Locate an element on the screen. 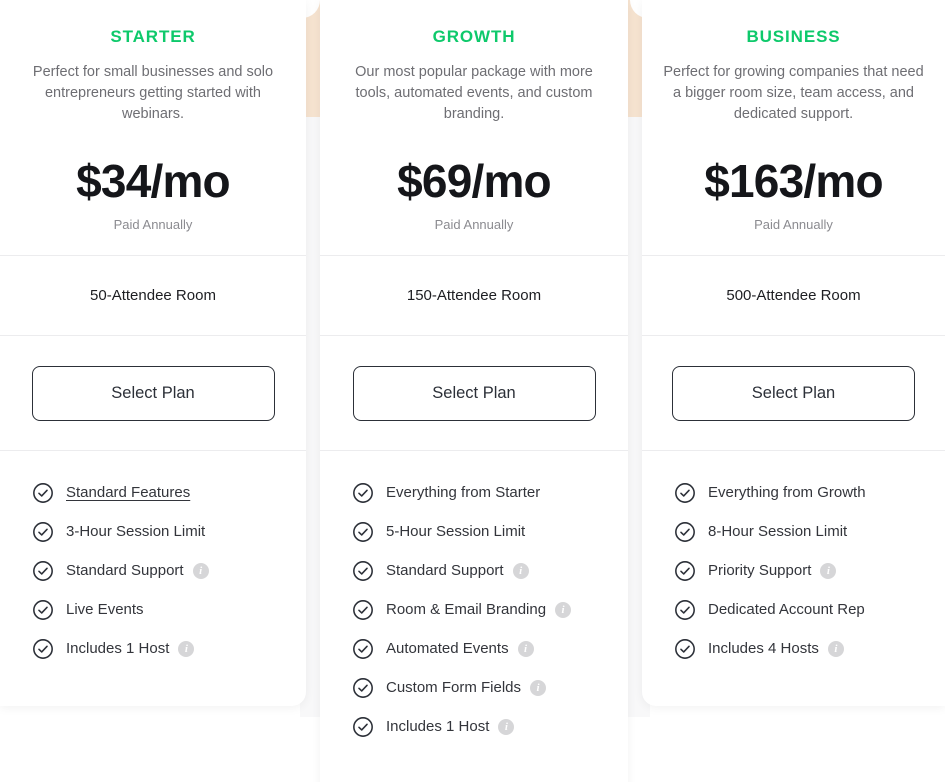  feature-list-item: Priority Support i is located at coordinates (809, 570).